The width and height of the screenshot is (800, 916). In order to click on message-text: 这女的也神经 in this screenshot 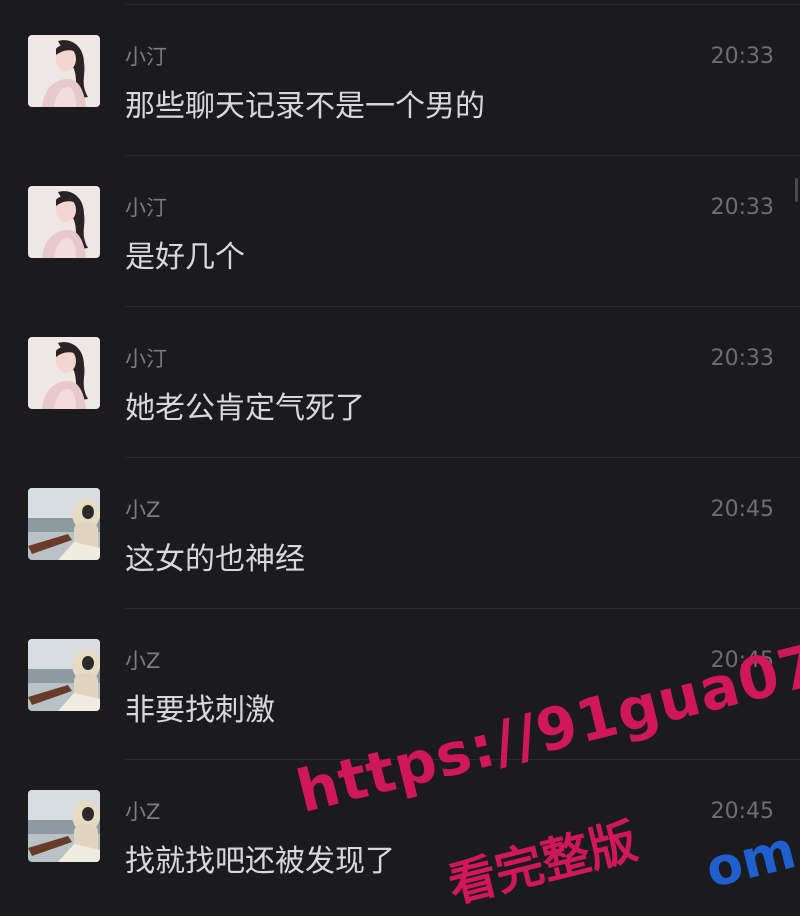, I will do `click(215, 559)`.